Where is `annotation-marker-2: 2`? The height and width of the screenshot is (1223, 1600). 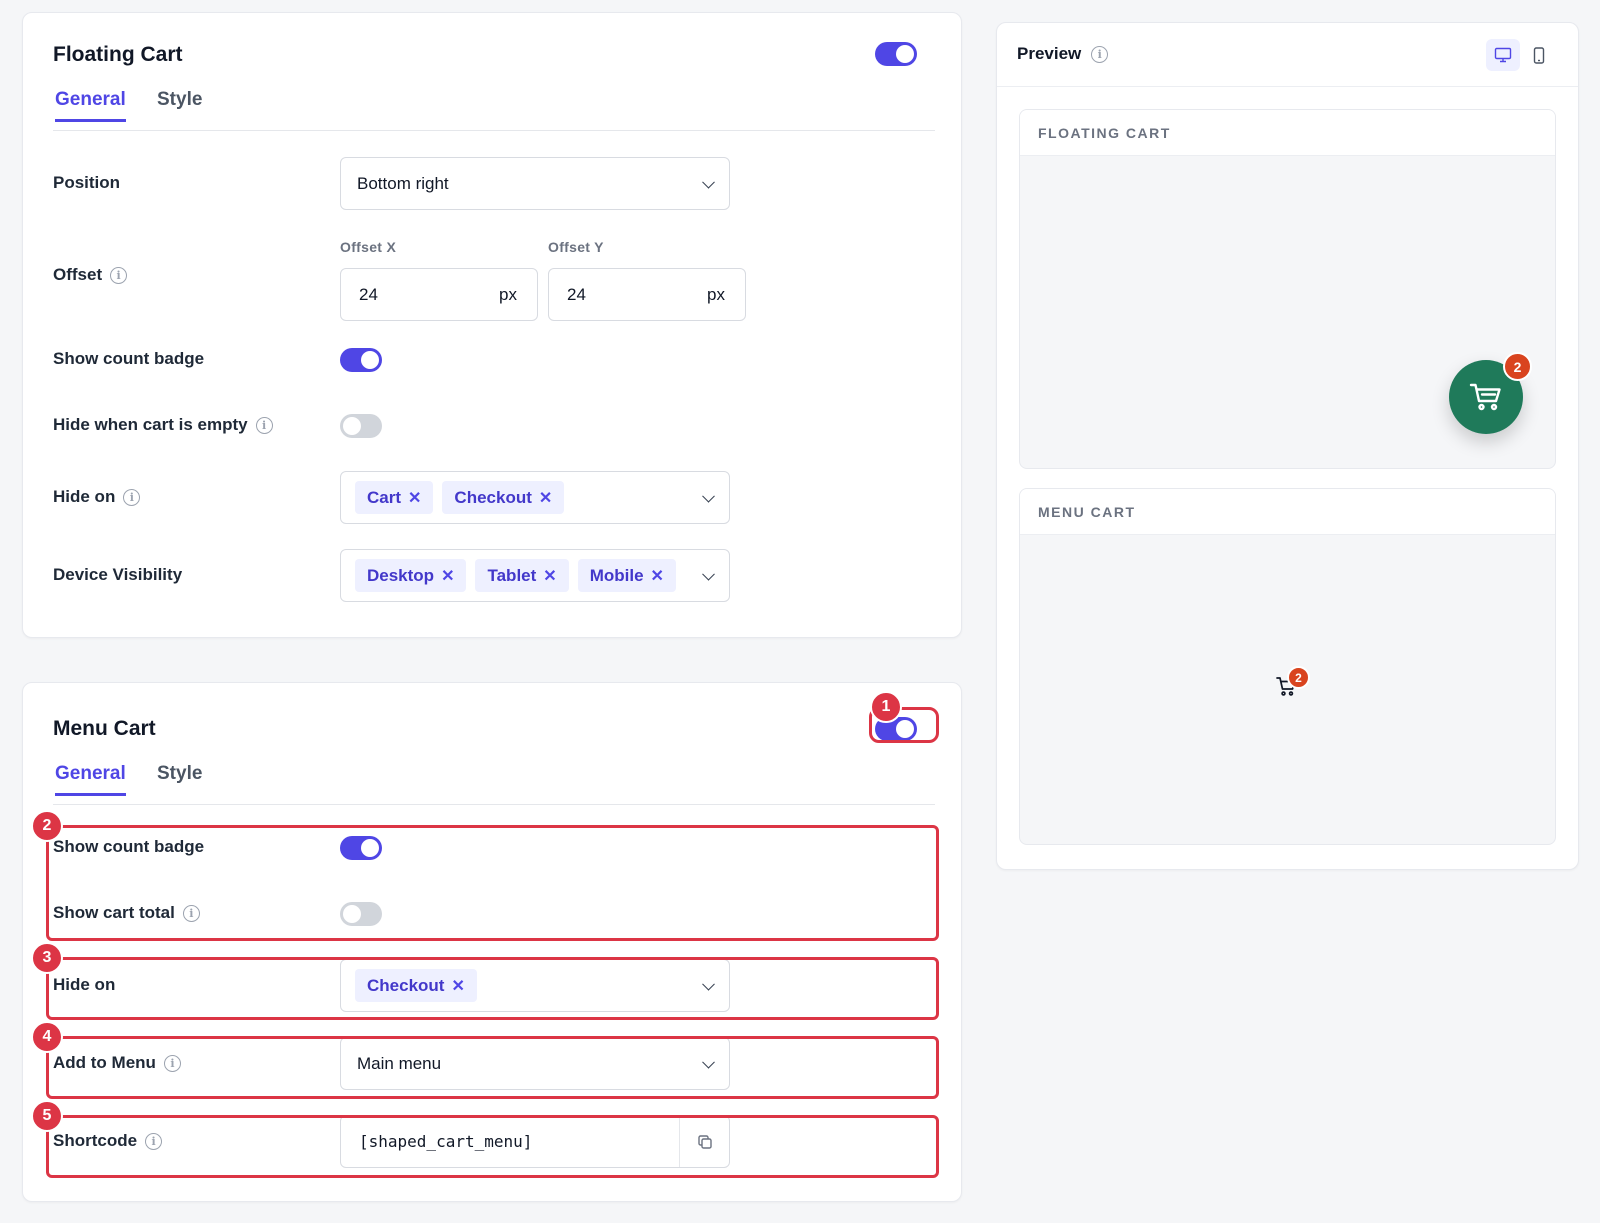
annotation-marker-2: 2 is located at coordinates (47, 826).